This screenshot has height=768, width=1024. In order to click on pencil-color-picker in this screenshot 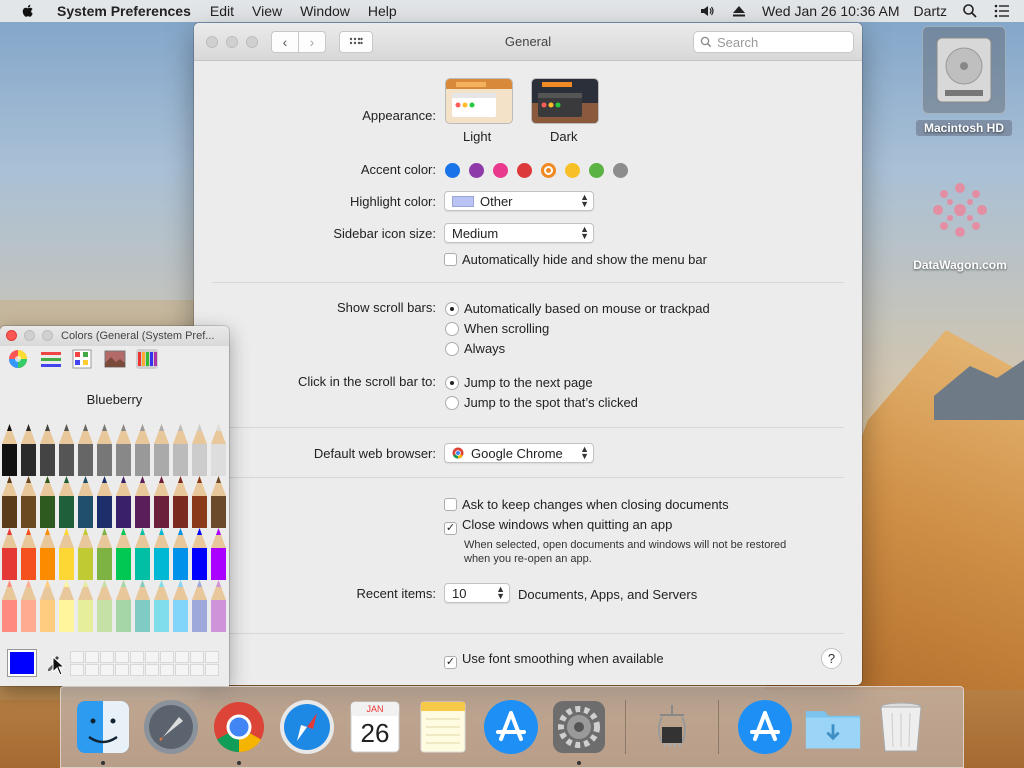, I will do `click(114, 532)`.